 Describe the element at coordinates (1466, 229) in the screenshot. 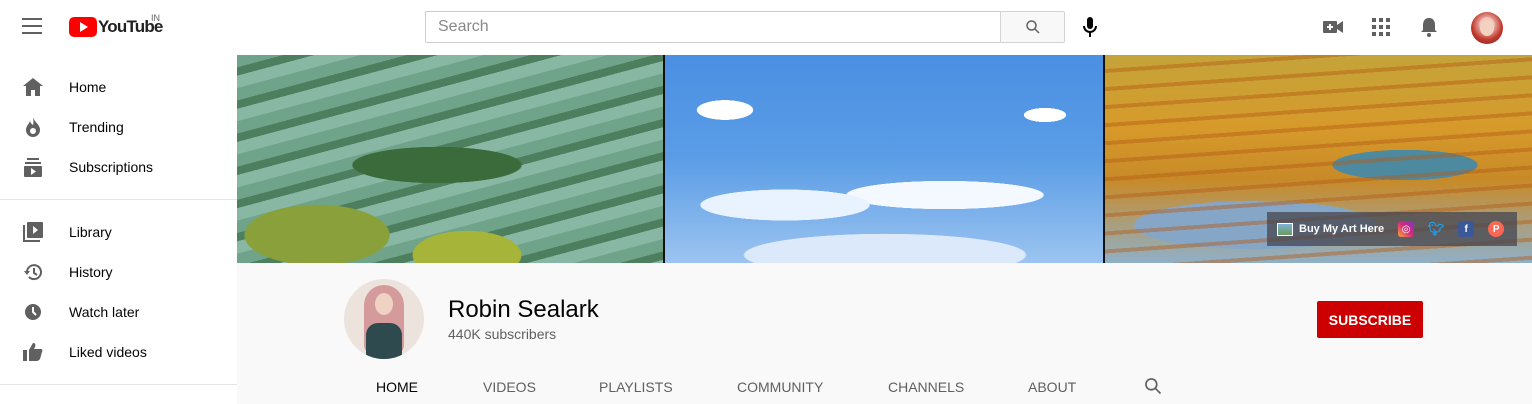

I see `facebook-icon: f` at that location.